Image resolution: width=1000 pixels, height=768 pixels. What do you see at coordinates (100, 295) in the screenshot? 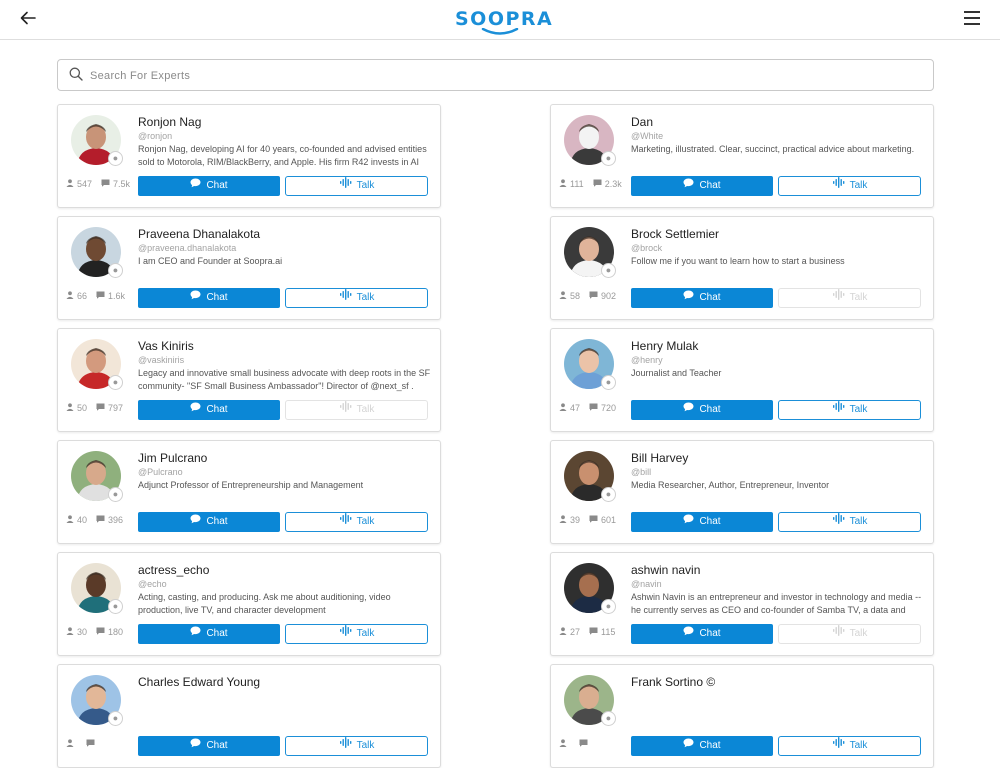
I see `expert-stats: 66 1.6k` at bounding box center [100, 295].